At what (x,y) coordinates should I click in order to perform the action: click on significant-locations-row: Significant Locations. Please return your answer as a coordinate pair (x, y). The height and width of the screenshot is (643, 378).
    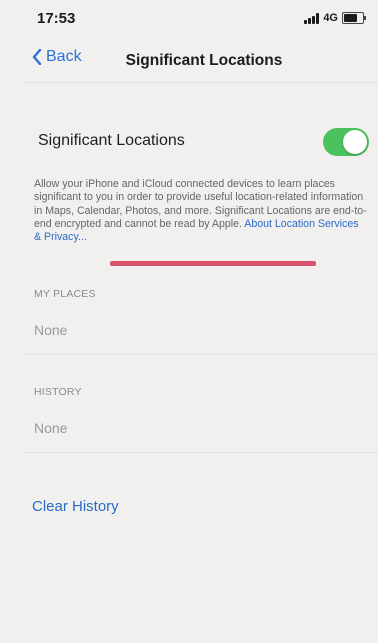
    Looking at the image, I should click on (189, 142).